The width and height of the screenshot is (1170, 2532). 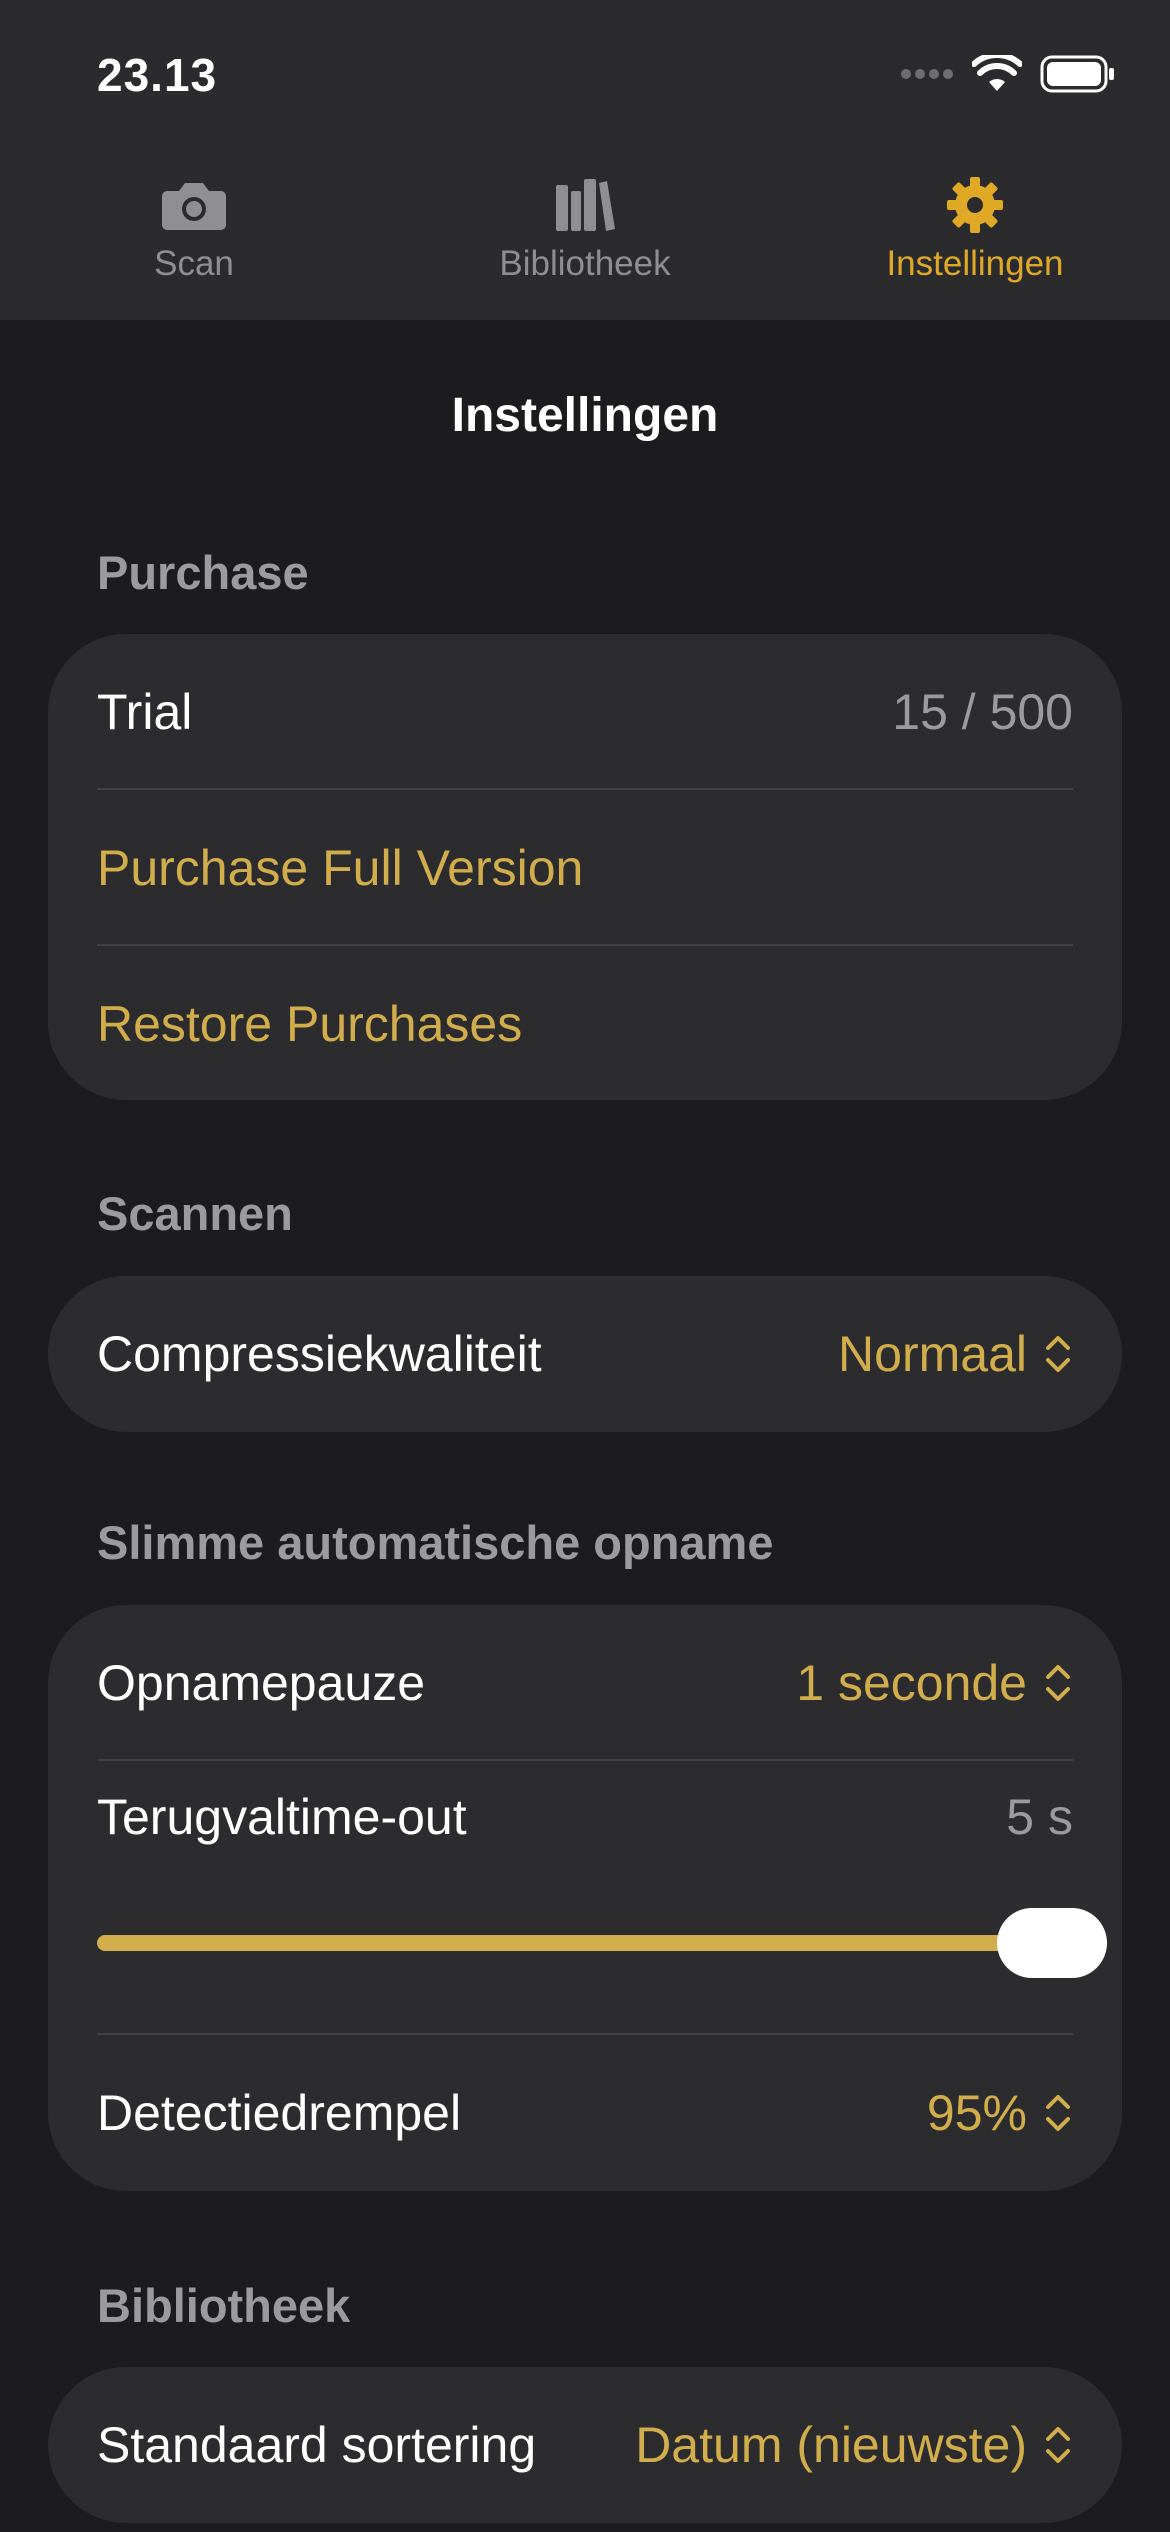 What do you see at coordinates (975, 263) in the screenshot?
I see `tab-instellingen-label: Instellingen` at bounding box center [975, 263].